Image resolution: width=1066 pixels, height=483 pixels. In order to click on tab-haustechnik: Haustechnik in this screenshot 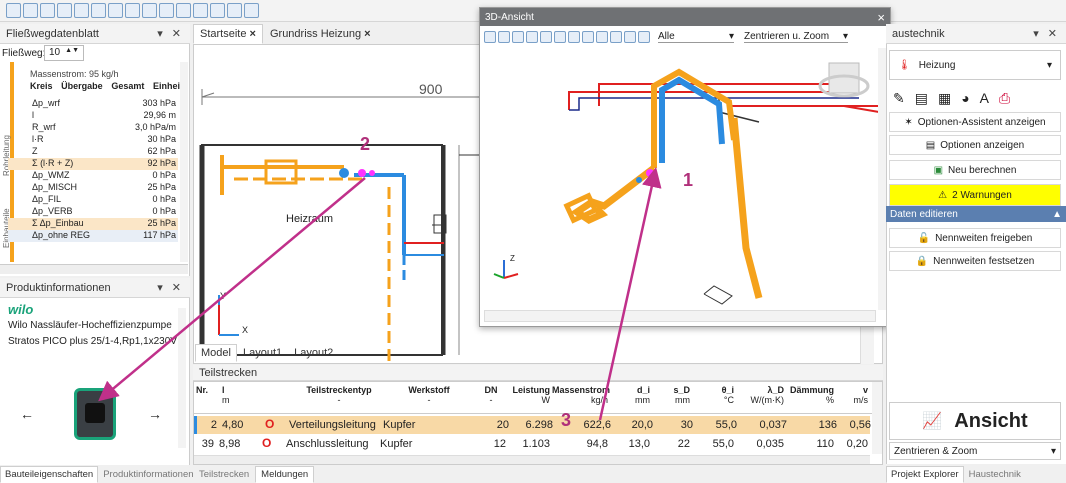, I will do `click(995, 474)`.